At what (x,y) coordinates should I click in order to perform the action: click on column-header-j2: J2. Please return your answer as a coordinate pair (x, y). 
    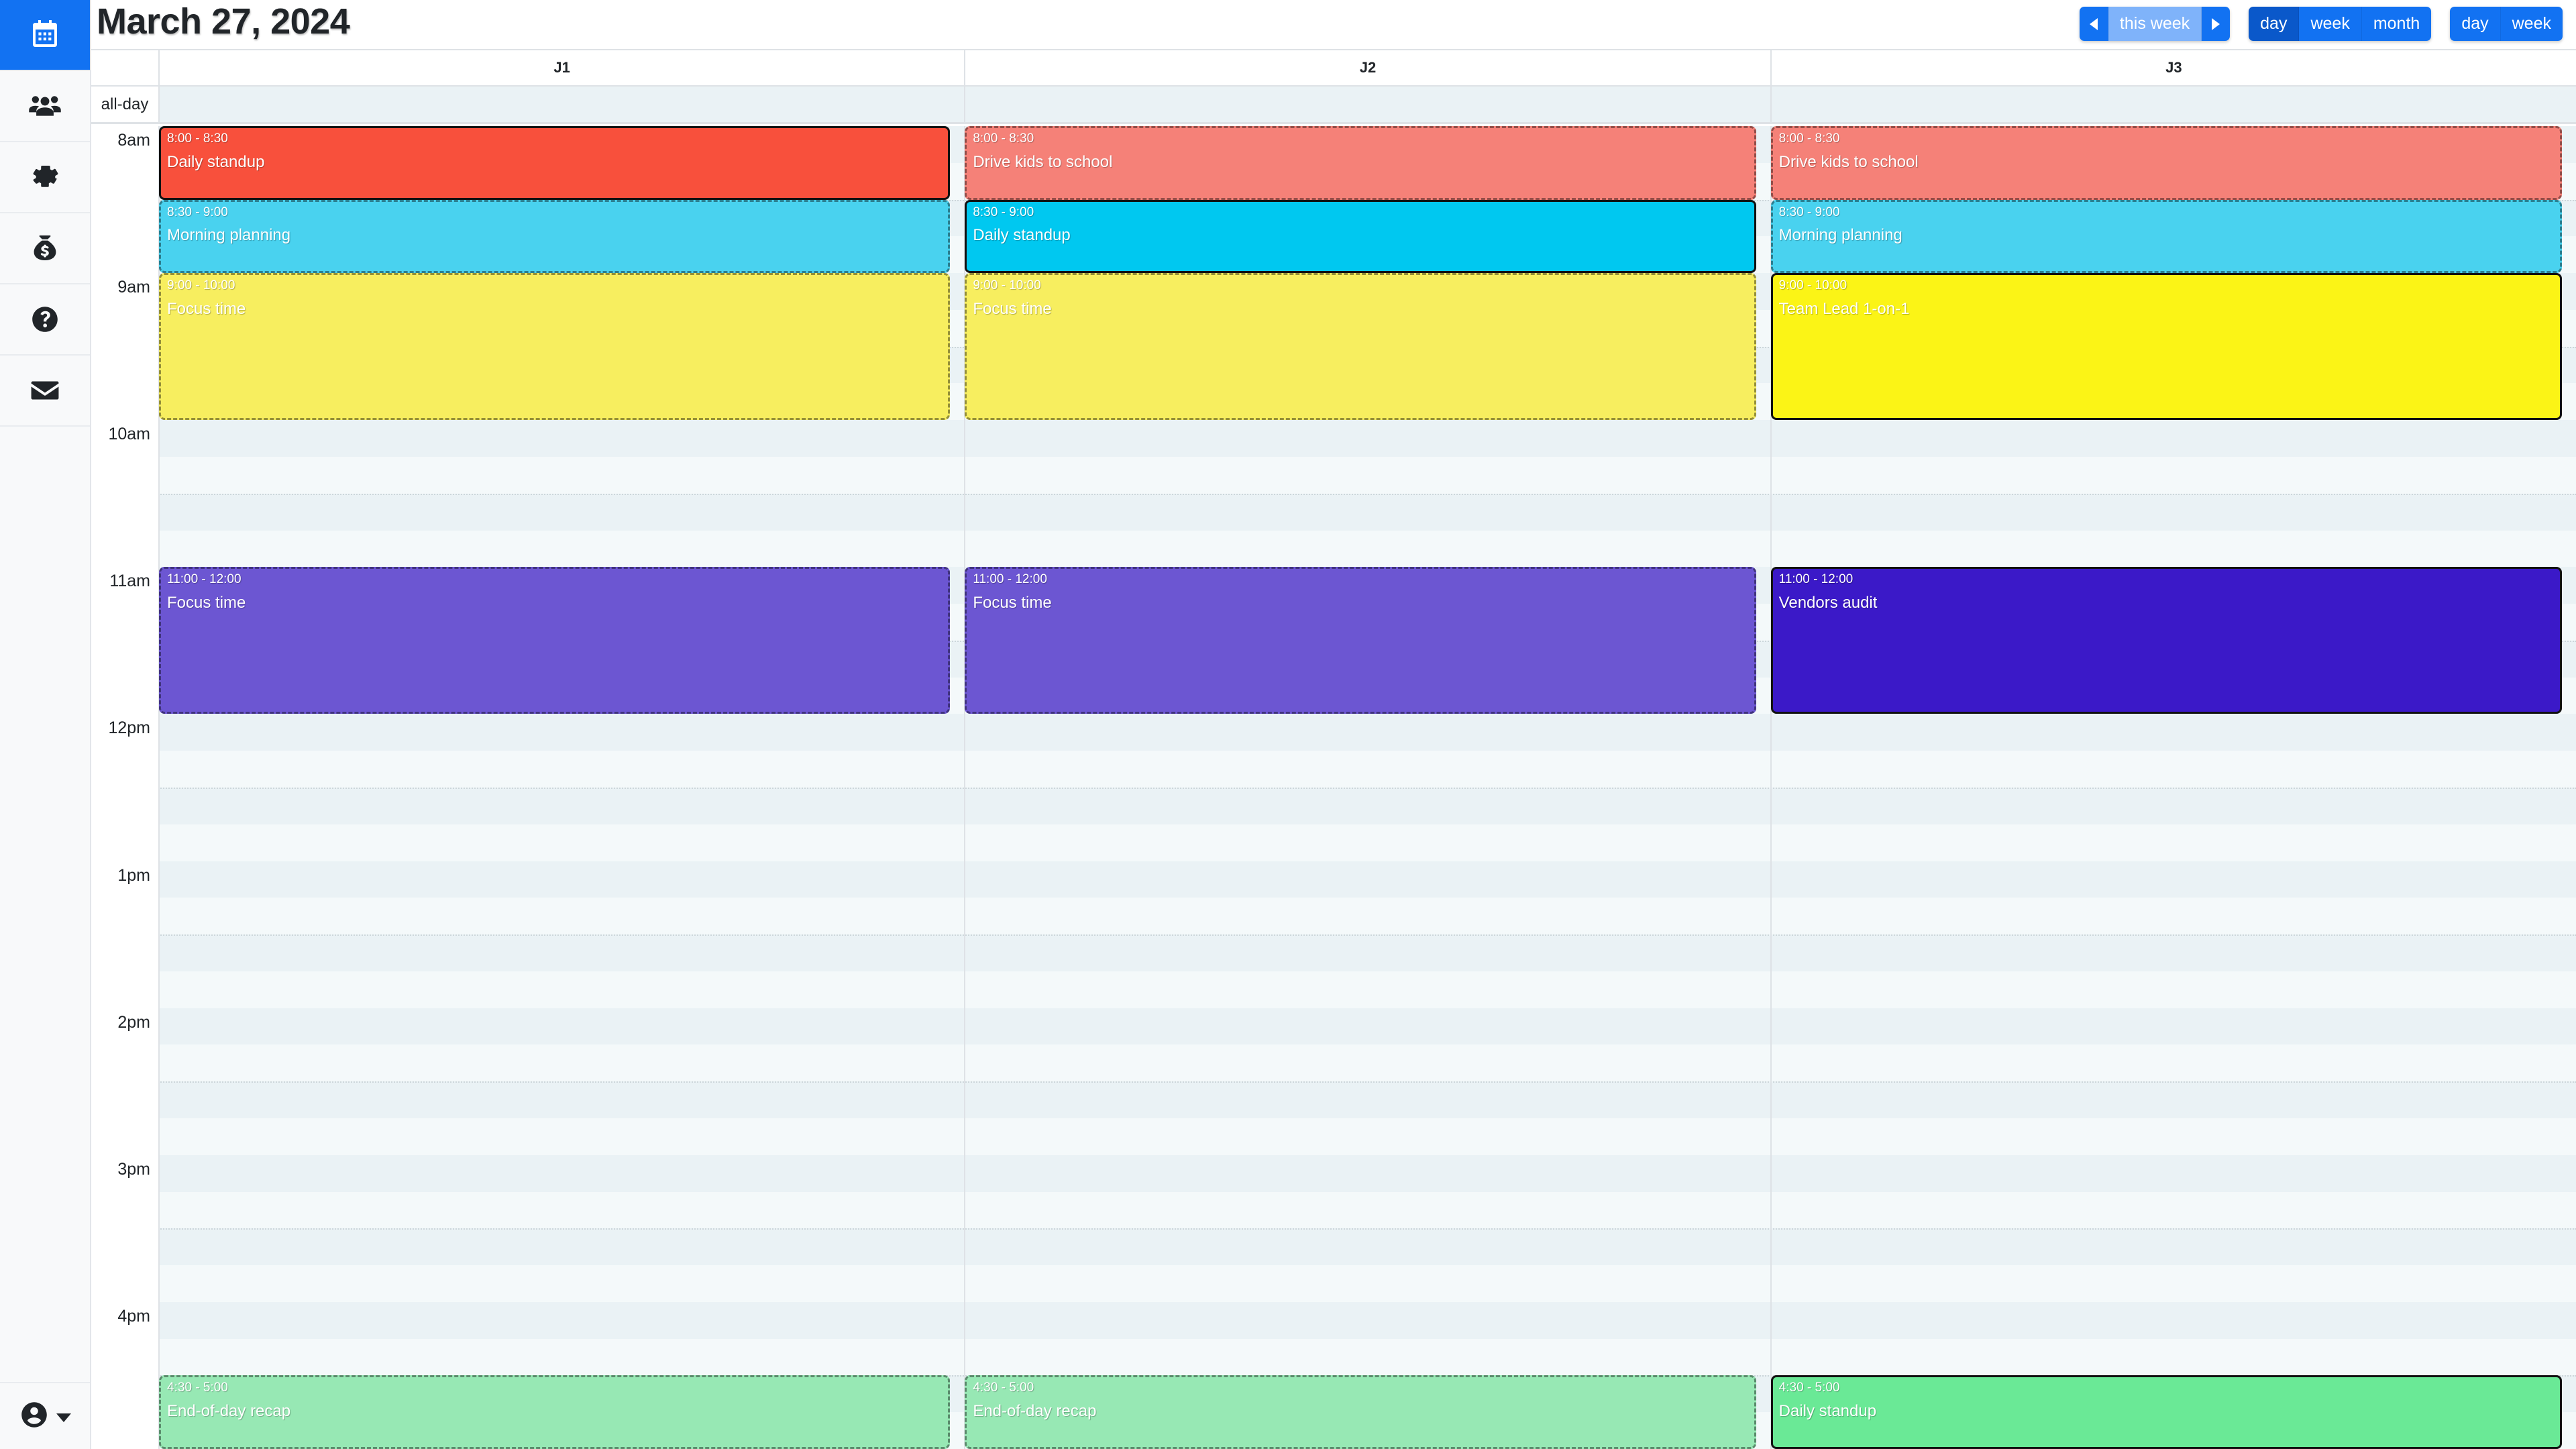
    Looking at the image, I should click on (1367, 67).